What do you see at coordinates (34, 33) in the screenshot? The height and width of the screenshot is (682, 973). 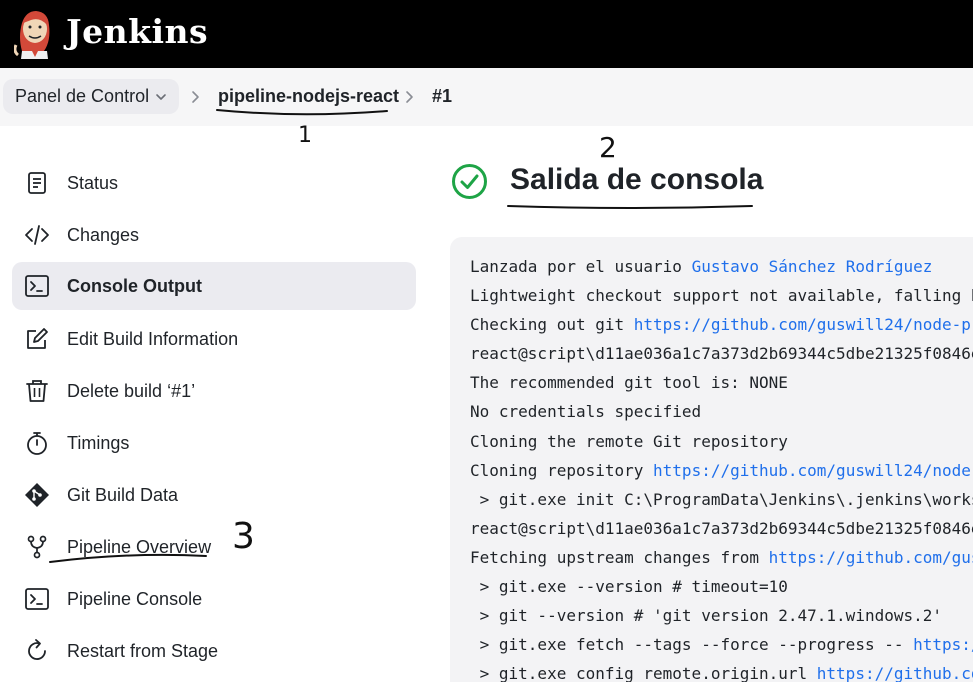 I see `jenkins-butler-icon` at bounding box center [34, 33].